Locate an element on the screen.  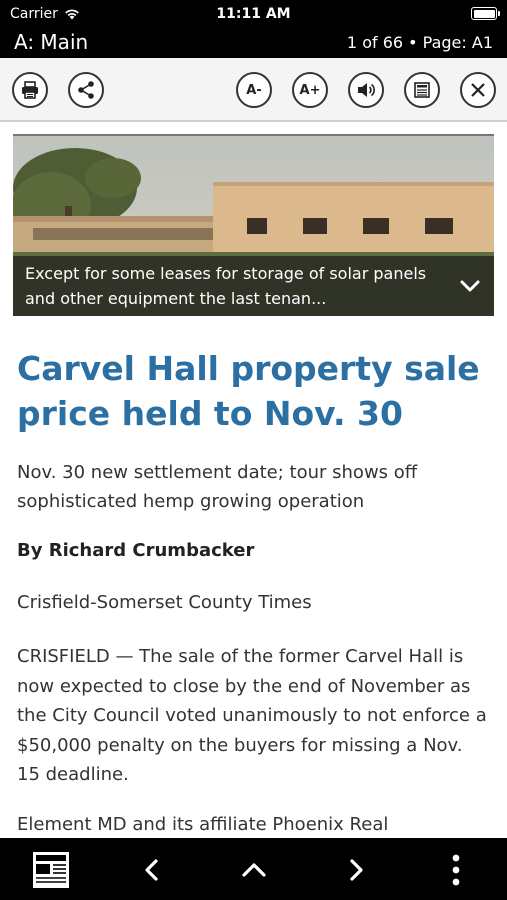
more-options-button is located at coordinates (456, 870).